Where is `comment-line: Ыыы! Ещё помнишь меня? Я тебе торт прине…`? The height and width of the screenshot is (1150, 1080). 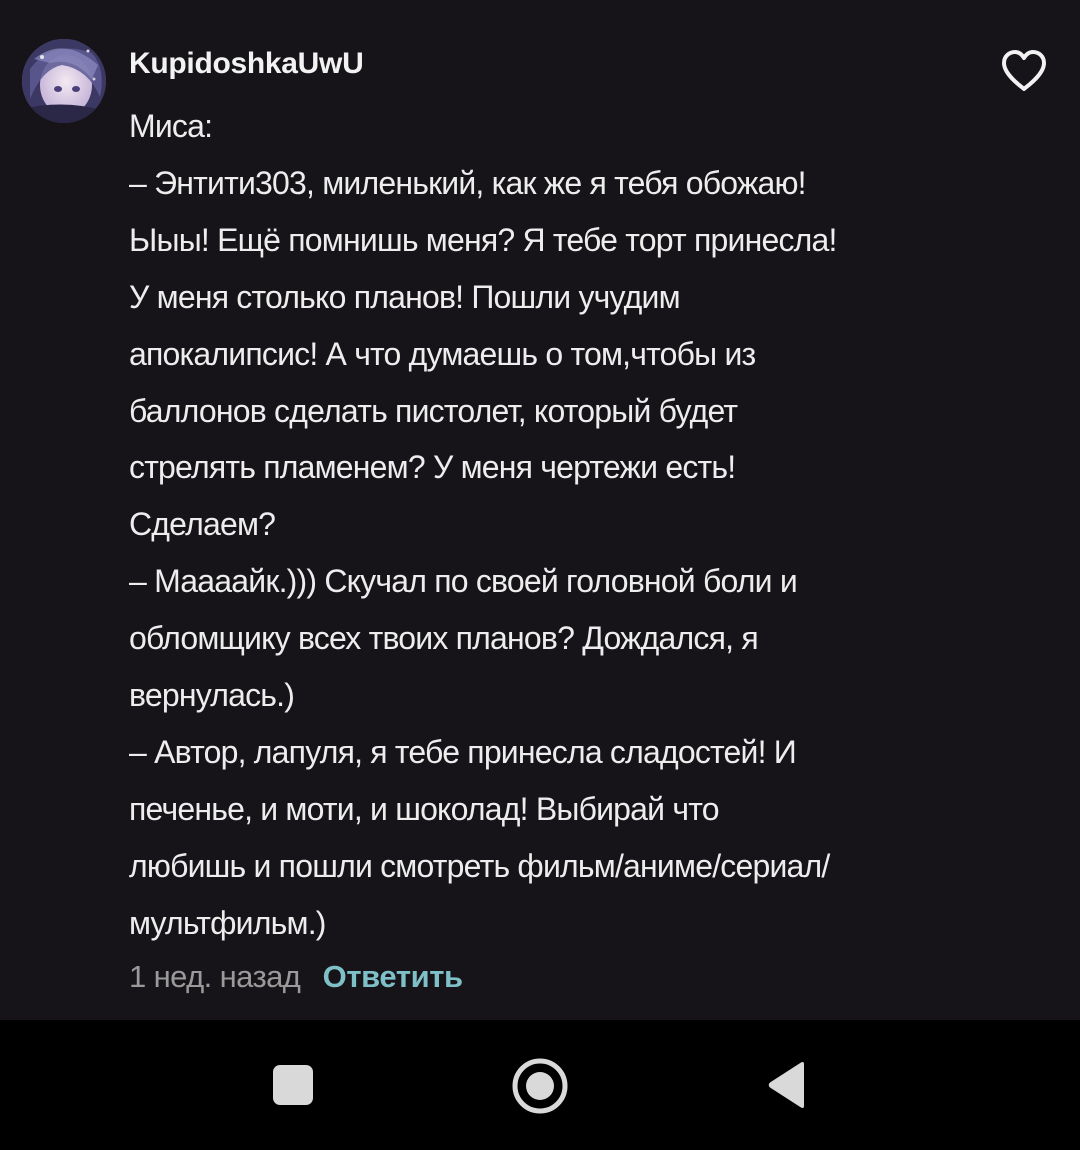
comment-line: Ыыы! Ещё помнишь меня? Я тебе торт прине… is located at coordinates (483, 239).